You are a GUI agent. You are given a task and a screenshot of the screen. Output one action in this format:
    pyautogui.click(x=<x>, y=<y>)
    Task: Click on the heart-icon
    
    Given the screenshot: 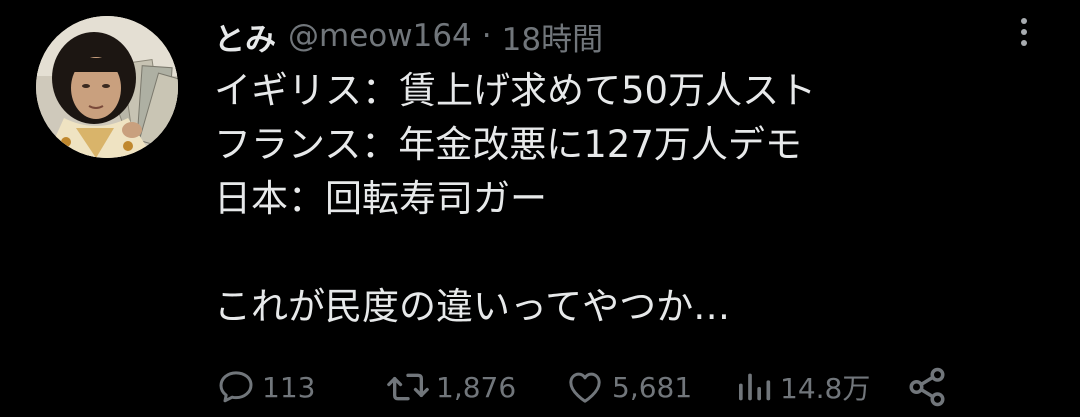 What is the action you would take?
    pyautogui.click(x=585, y=387)
    